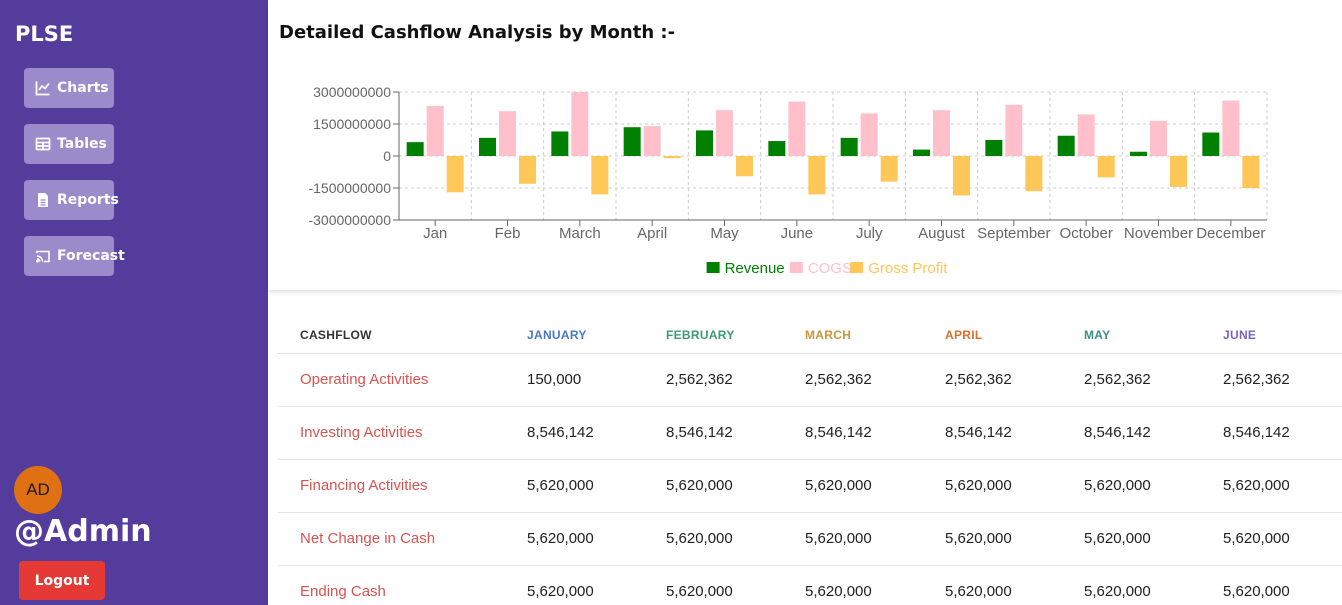 This screenshot has width=1342, height=605. What do you see at coordinates (724, 233) in the screenshot?
I see `x-tick-label: May` at bounding box center [724, 233].